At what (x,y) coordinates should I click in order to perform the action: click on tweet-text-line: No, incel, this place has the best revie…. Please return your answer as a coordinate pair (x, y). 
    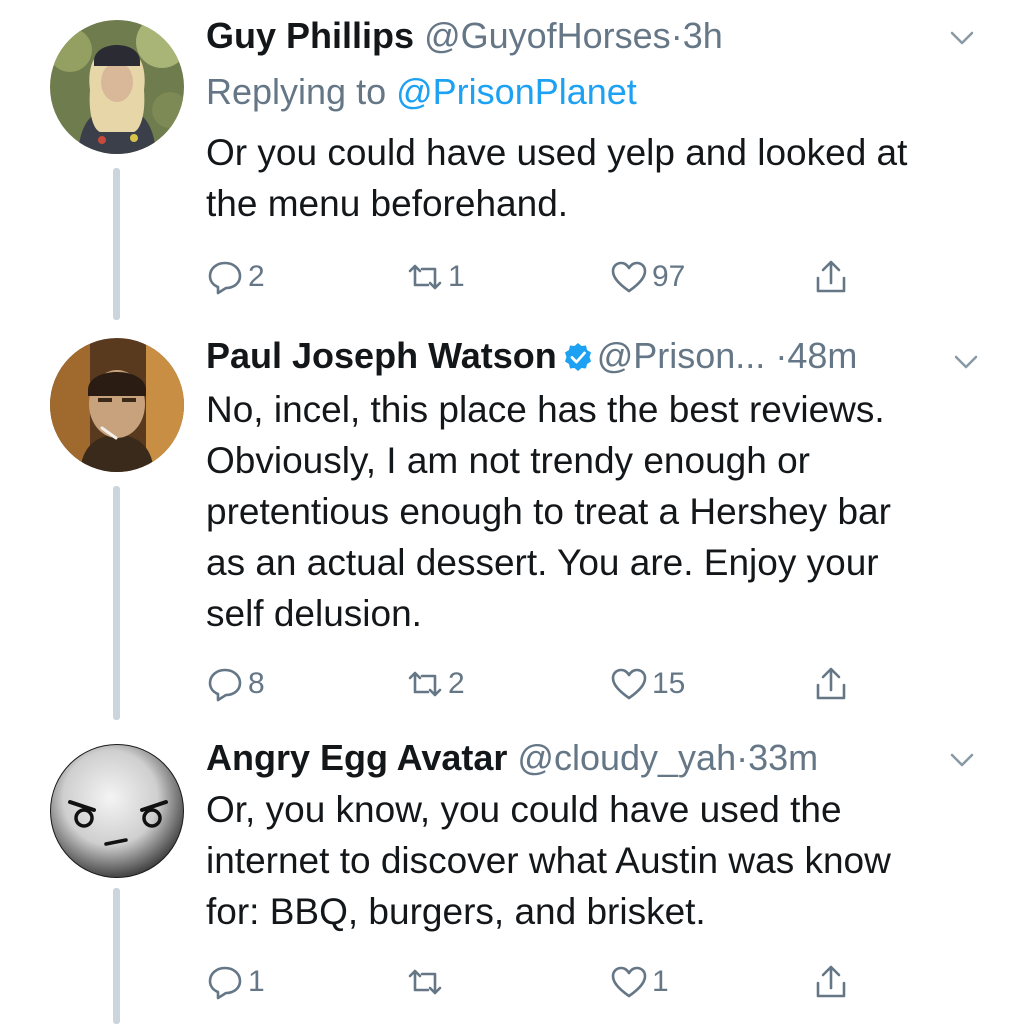
    Looking at the image, I should click on (545, 409).